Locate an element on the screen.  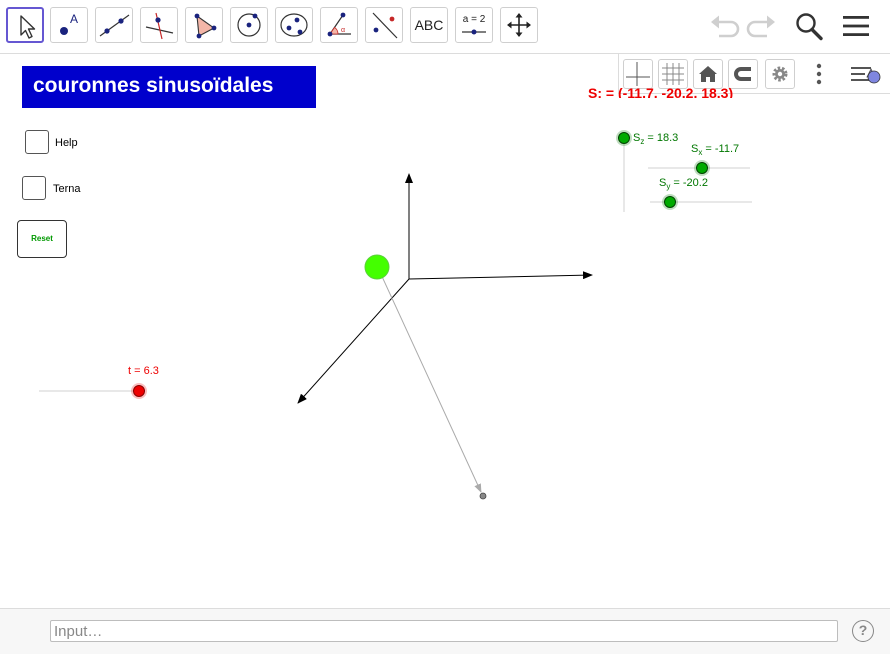
input-help-button: ? is located at coordinates (863, 631).